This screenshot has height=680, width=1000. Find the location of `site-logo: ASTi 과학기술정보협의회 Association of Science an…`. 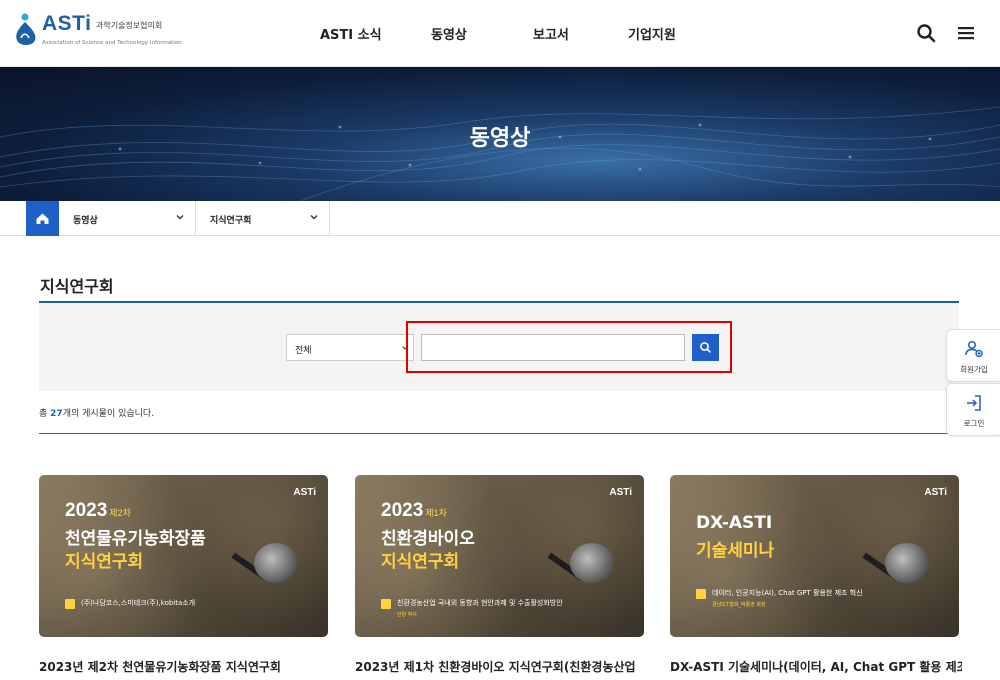

site-logo: ASTi 과학기술정보협의회 Association of Science an… is located at coordinates (97, 32).